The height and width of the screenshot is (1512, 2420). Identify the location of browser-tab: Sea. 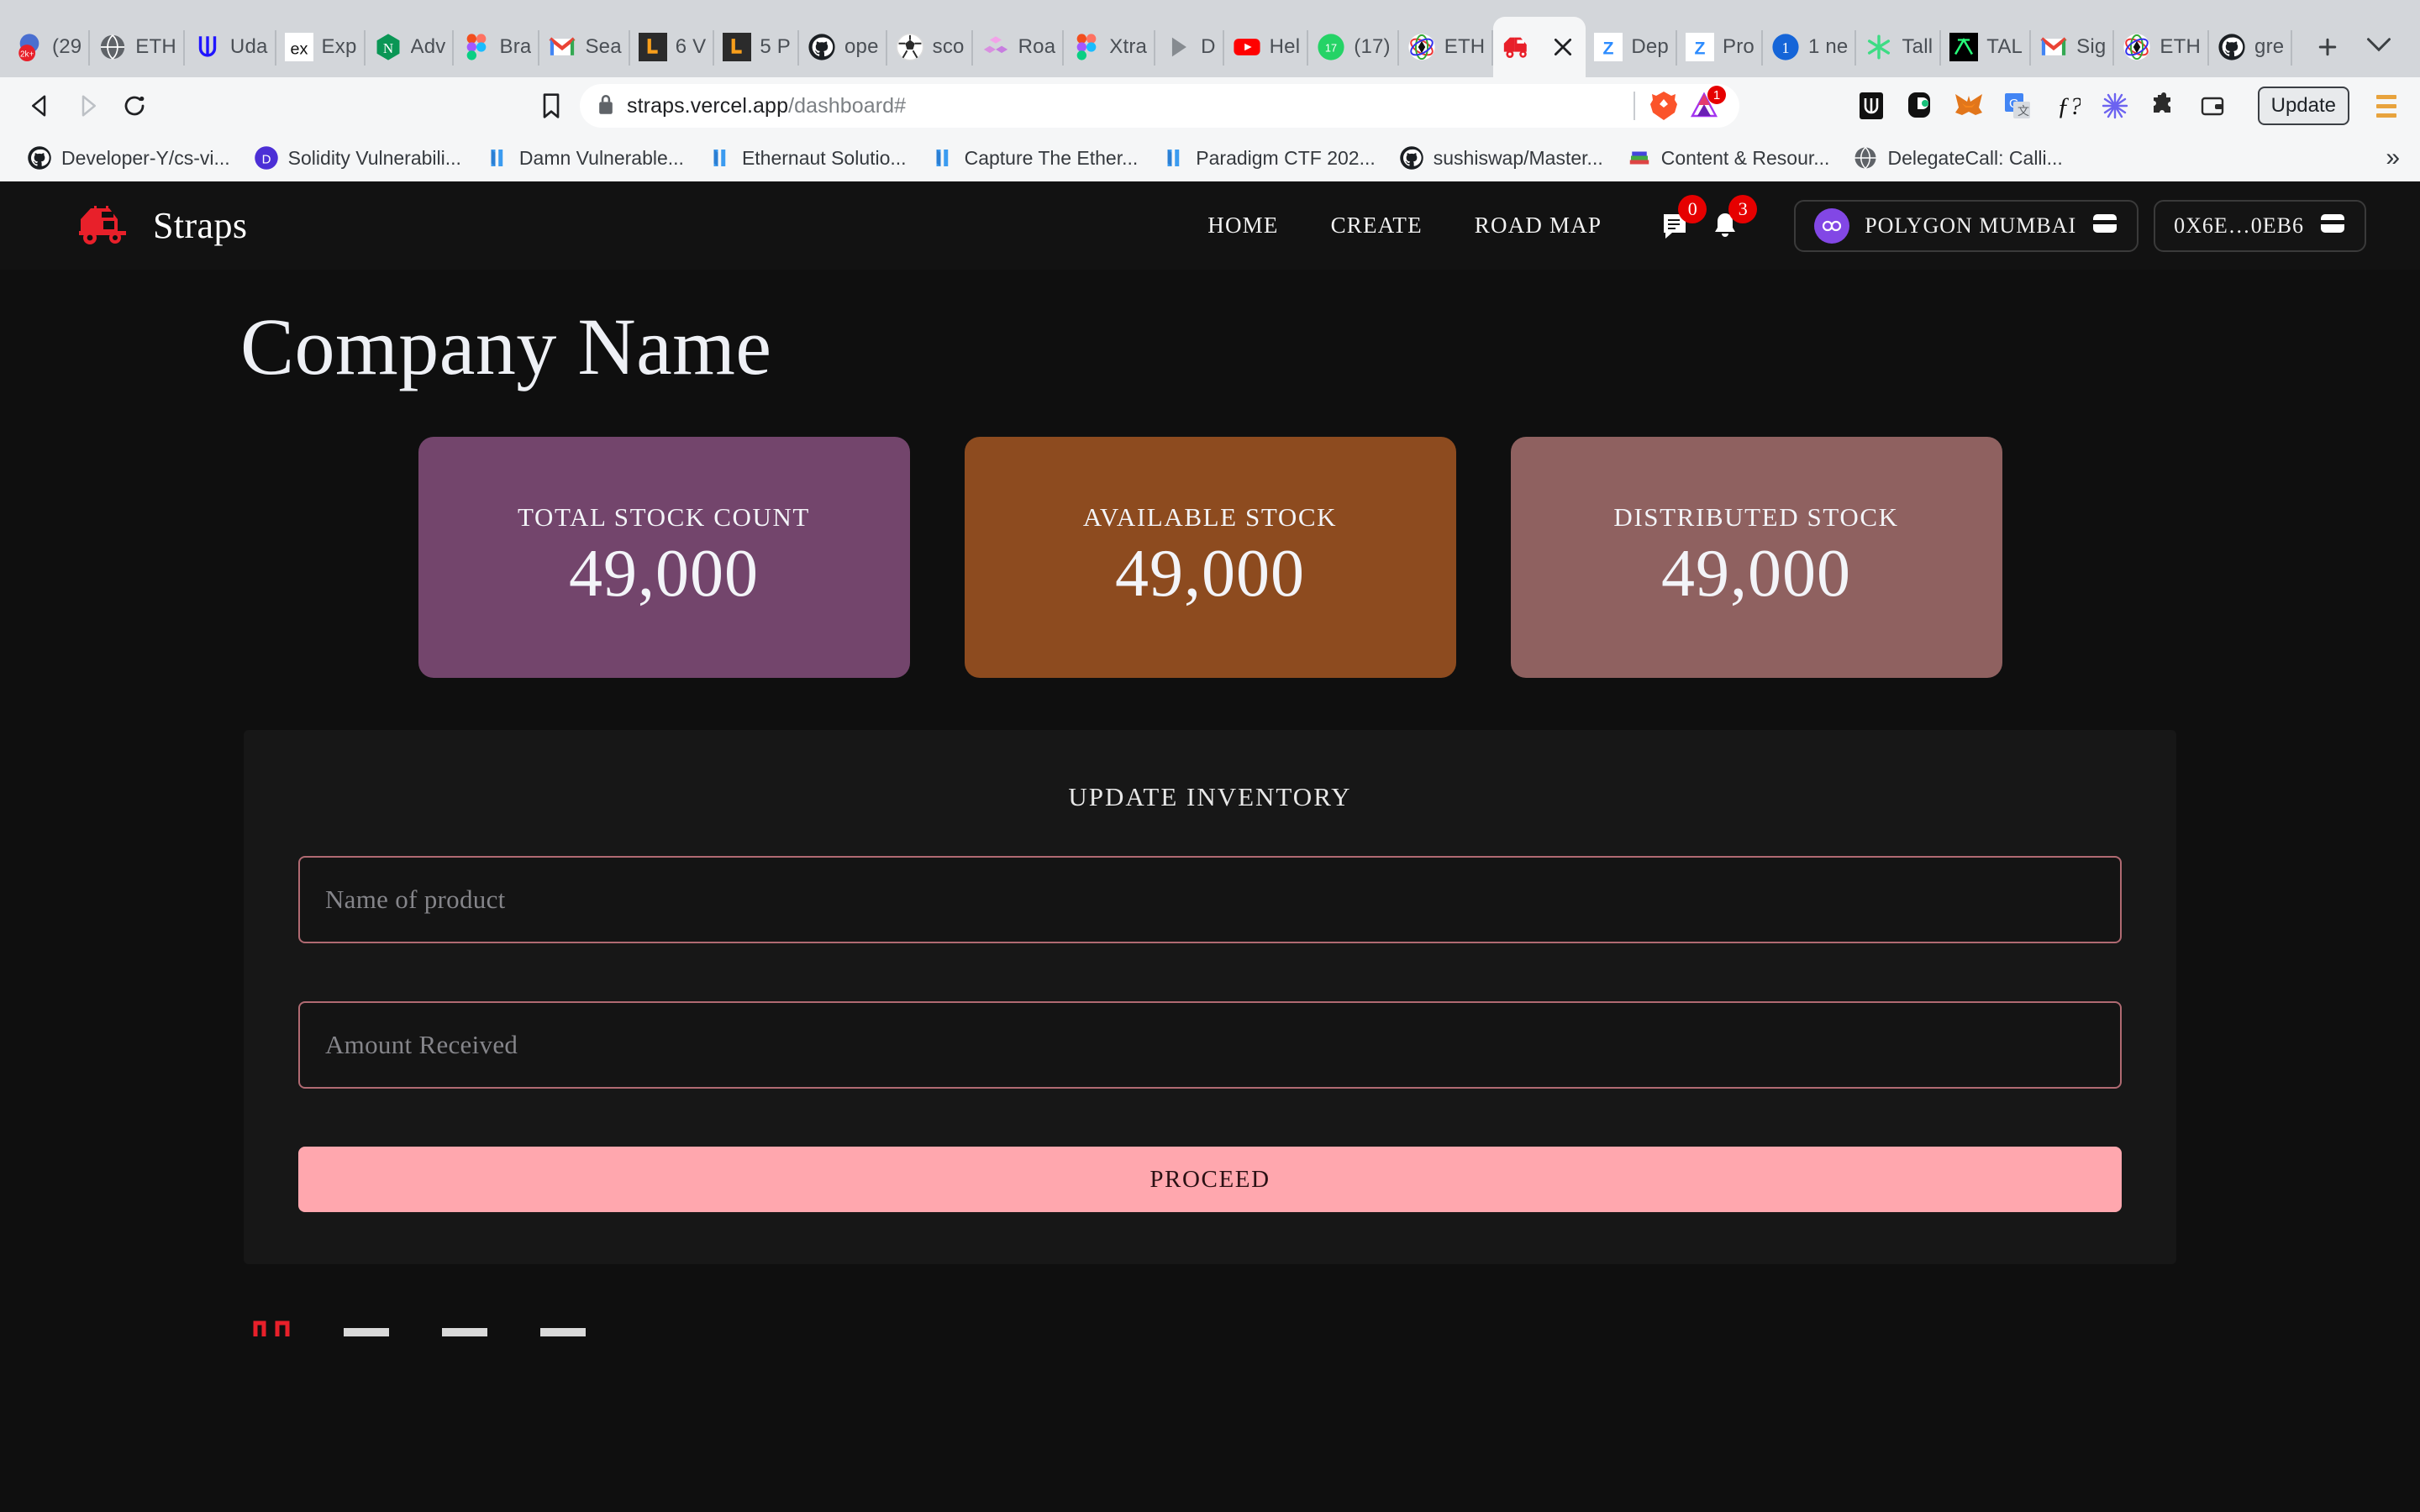
(584, 47).